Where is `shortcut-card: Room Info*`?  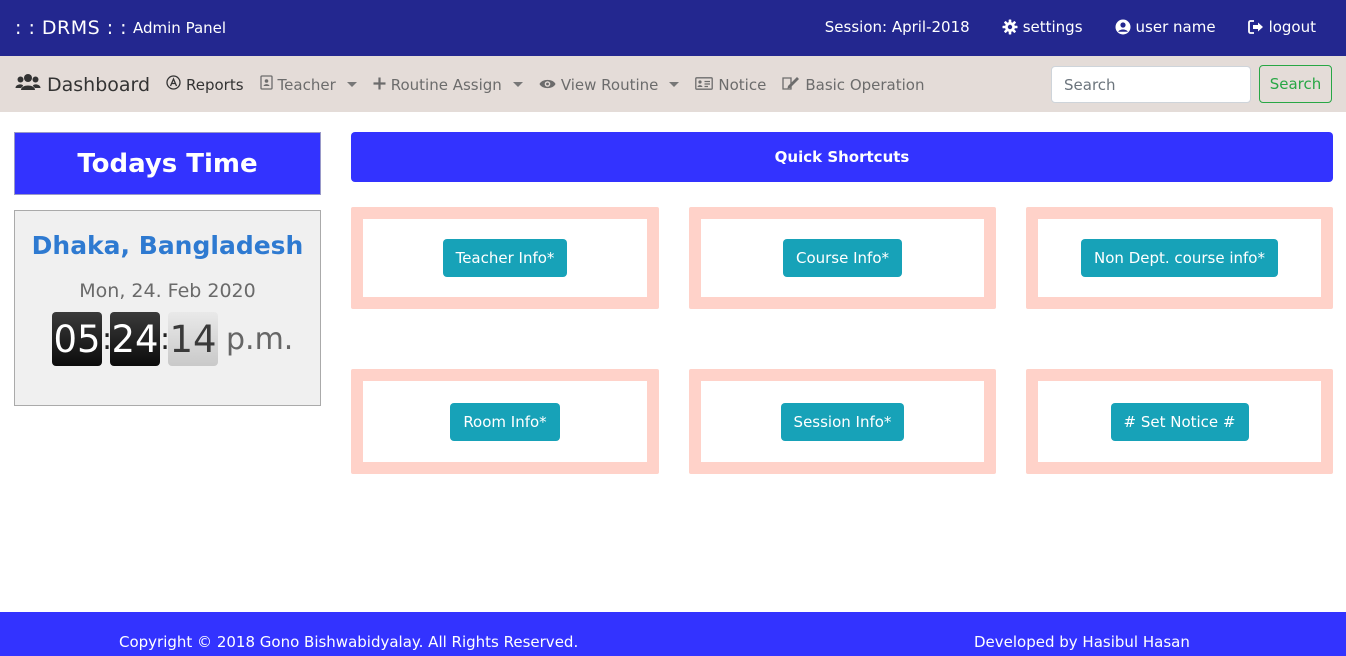 shortcut-card: Room Info* is located at coordinates (505, 421).